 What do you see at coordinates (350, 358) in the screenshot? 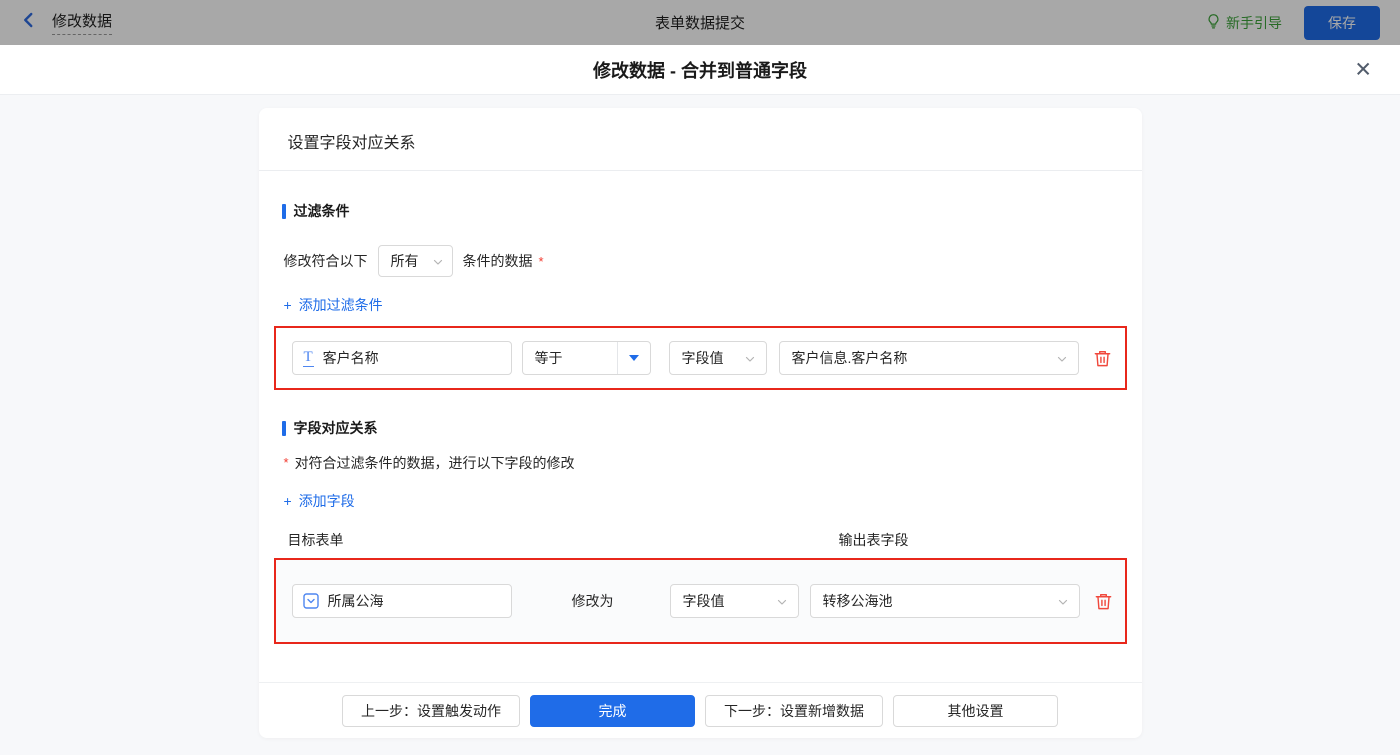
I see `filter-field-value: 客户名称` at bounding box center [350, 358].